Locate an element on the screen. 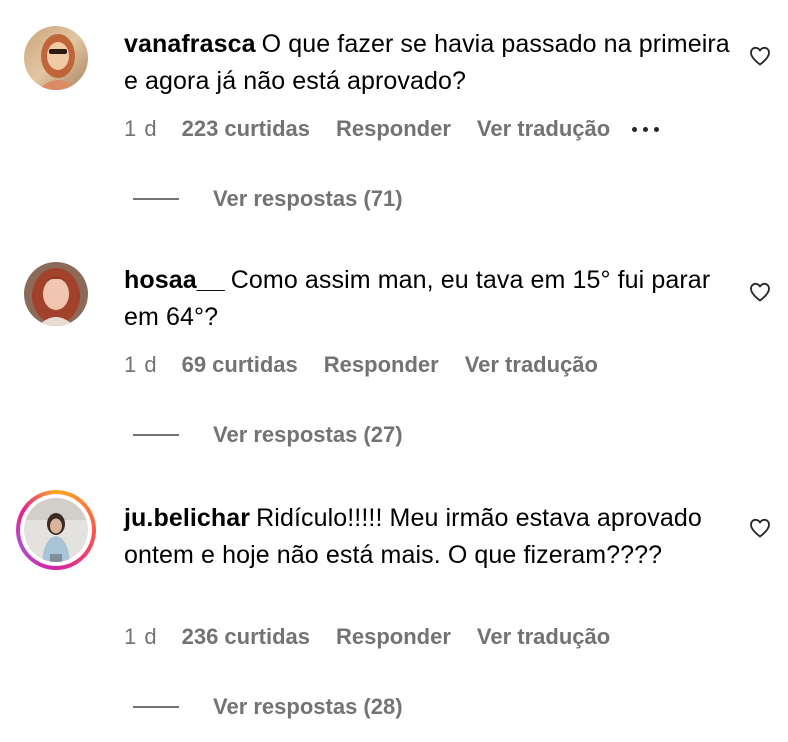 The image size is (788, 742). story-ring is located at coordinates (56, 530).